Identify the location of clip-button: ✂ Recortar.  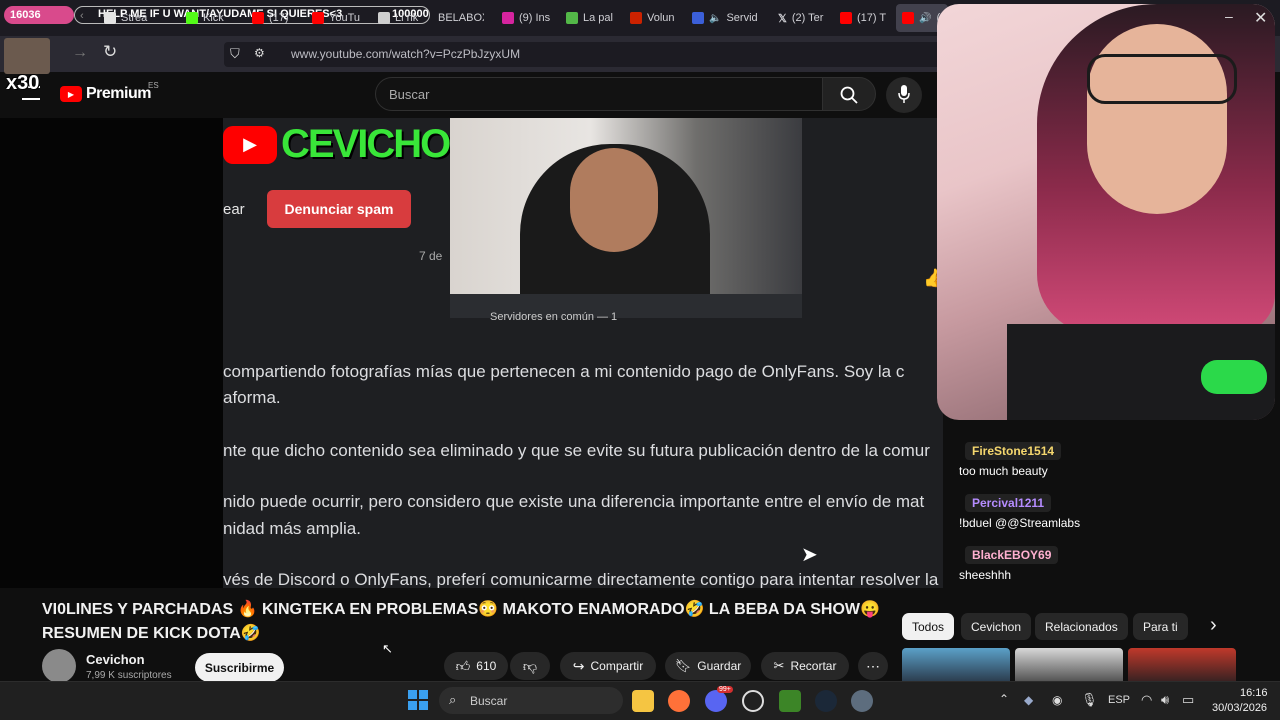
(805, 666).